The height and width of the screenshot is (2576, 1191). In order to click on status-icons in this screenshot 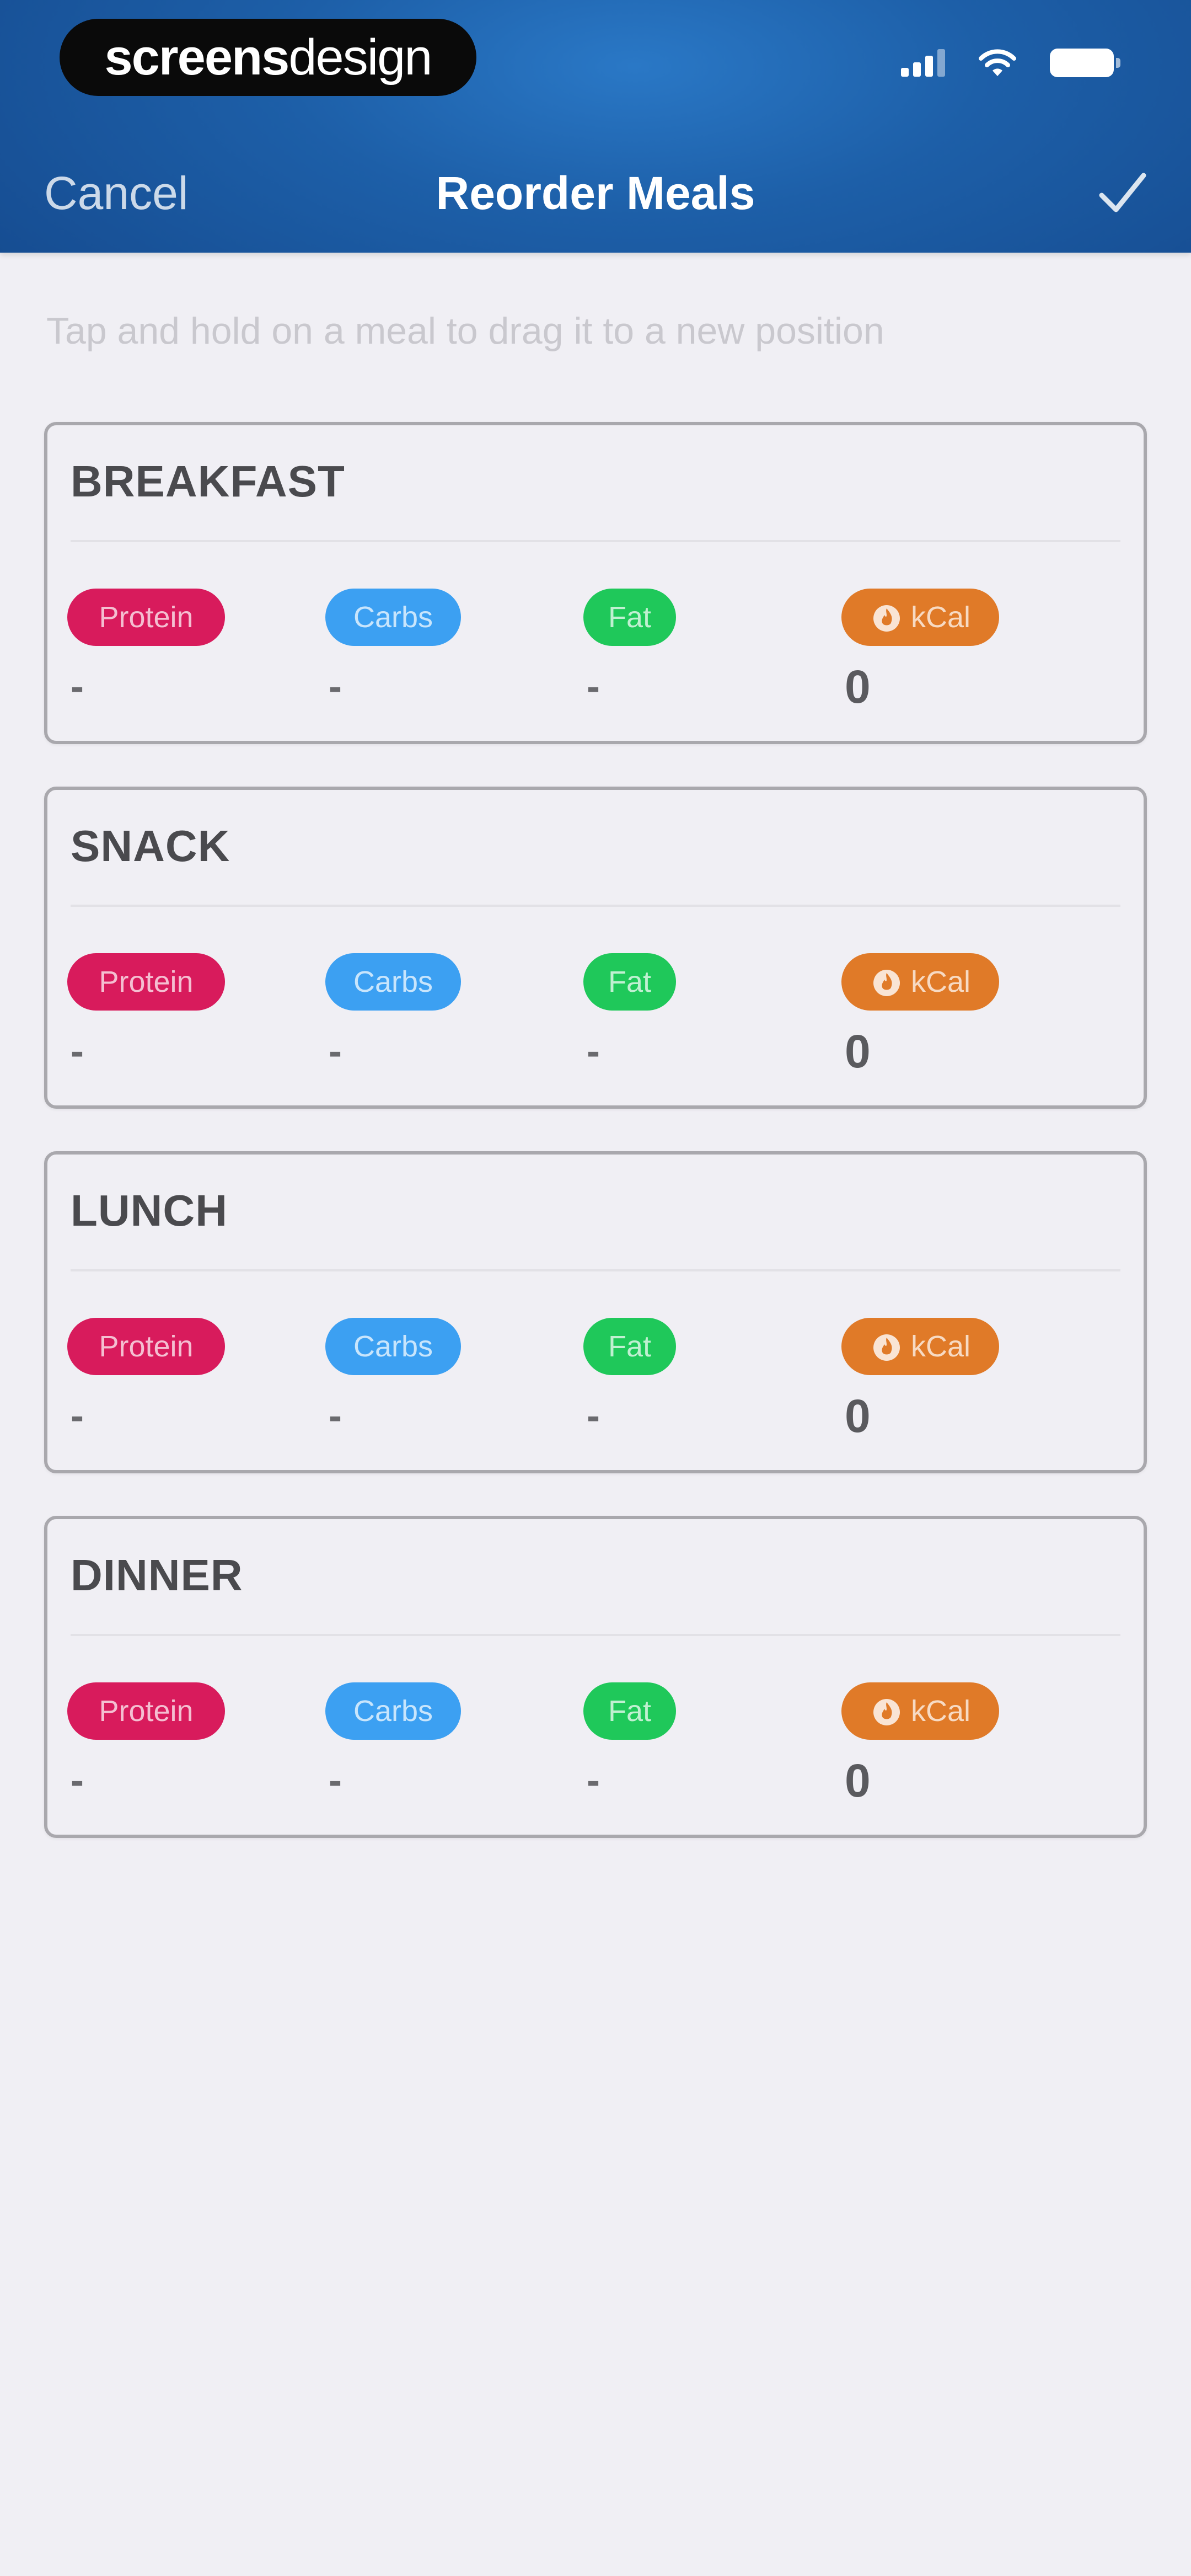, I will do `click(1010, 63)`.